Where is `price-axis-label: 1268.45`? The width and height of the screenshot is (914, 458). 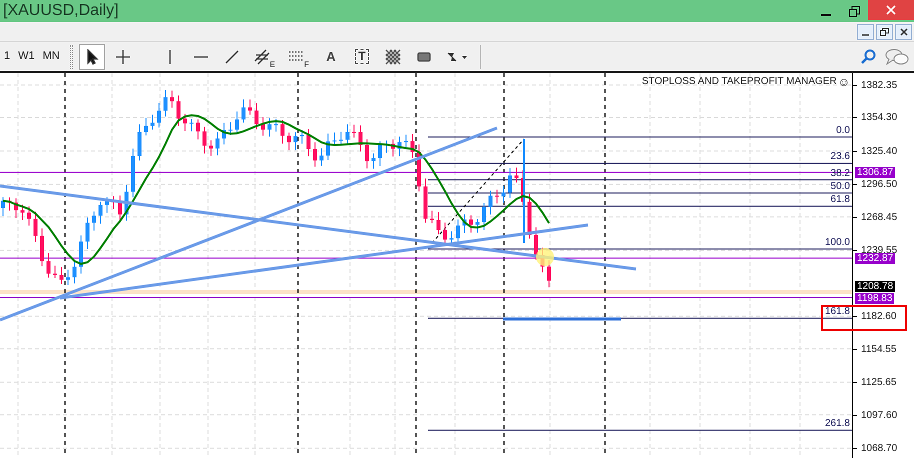
price-axis-label: 1268.45 is located at coordinates (879, 217).